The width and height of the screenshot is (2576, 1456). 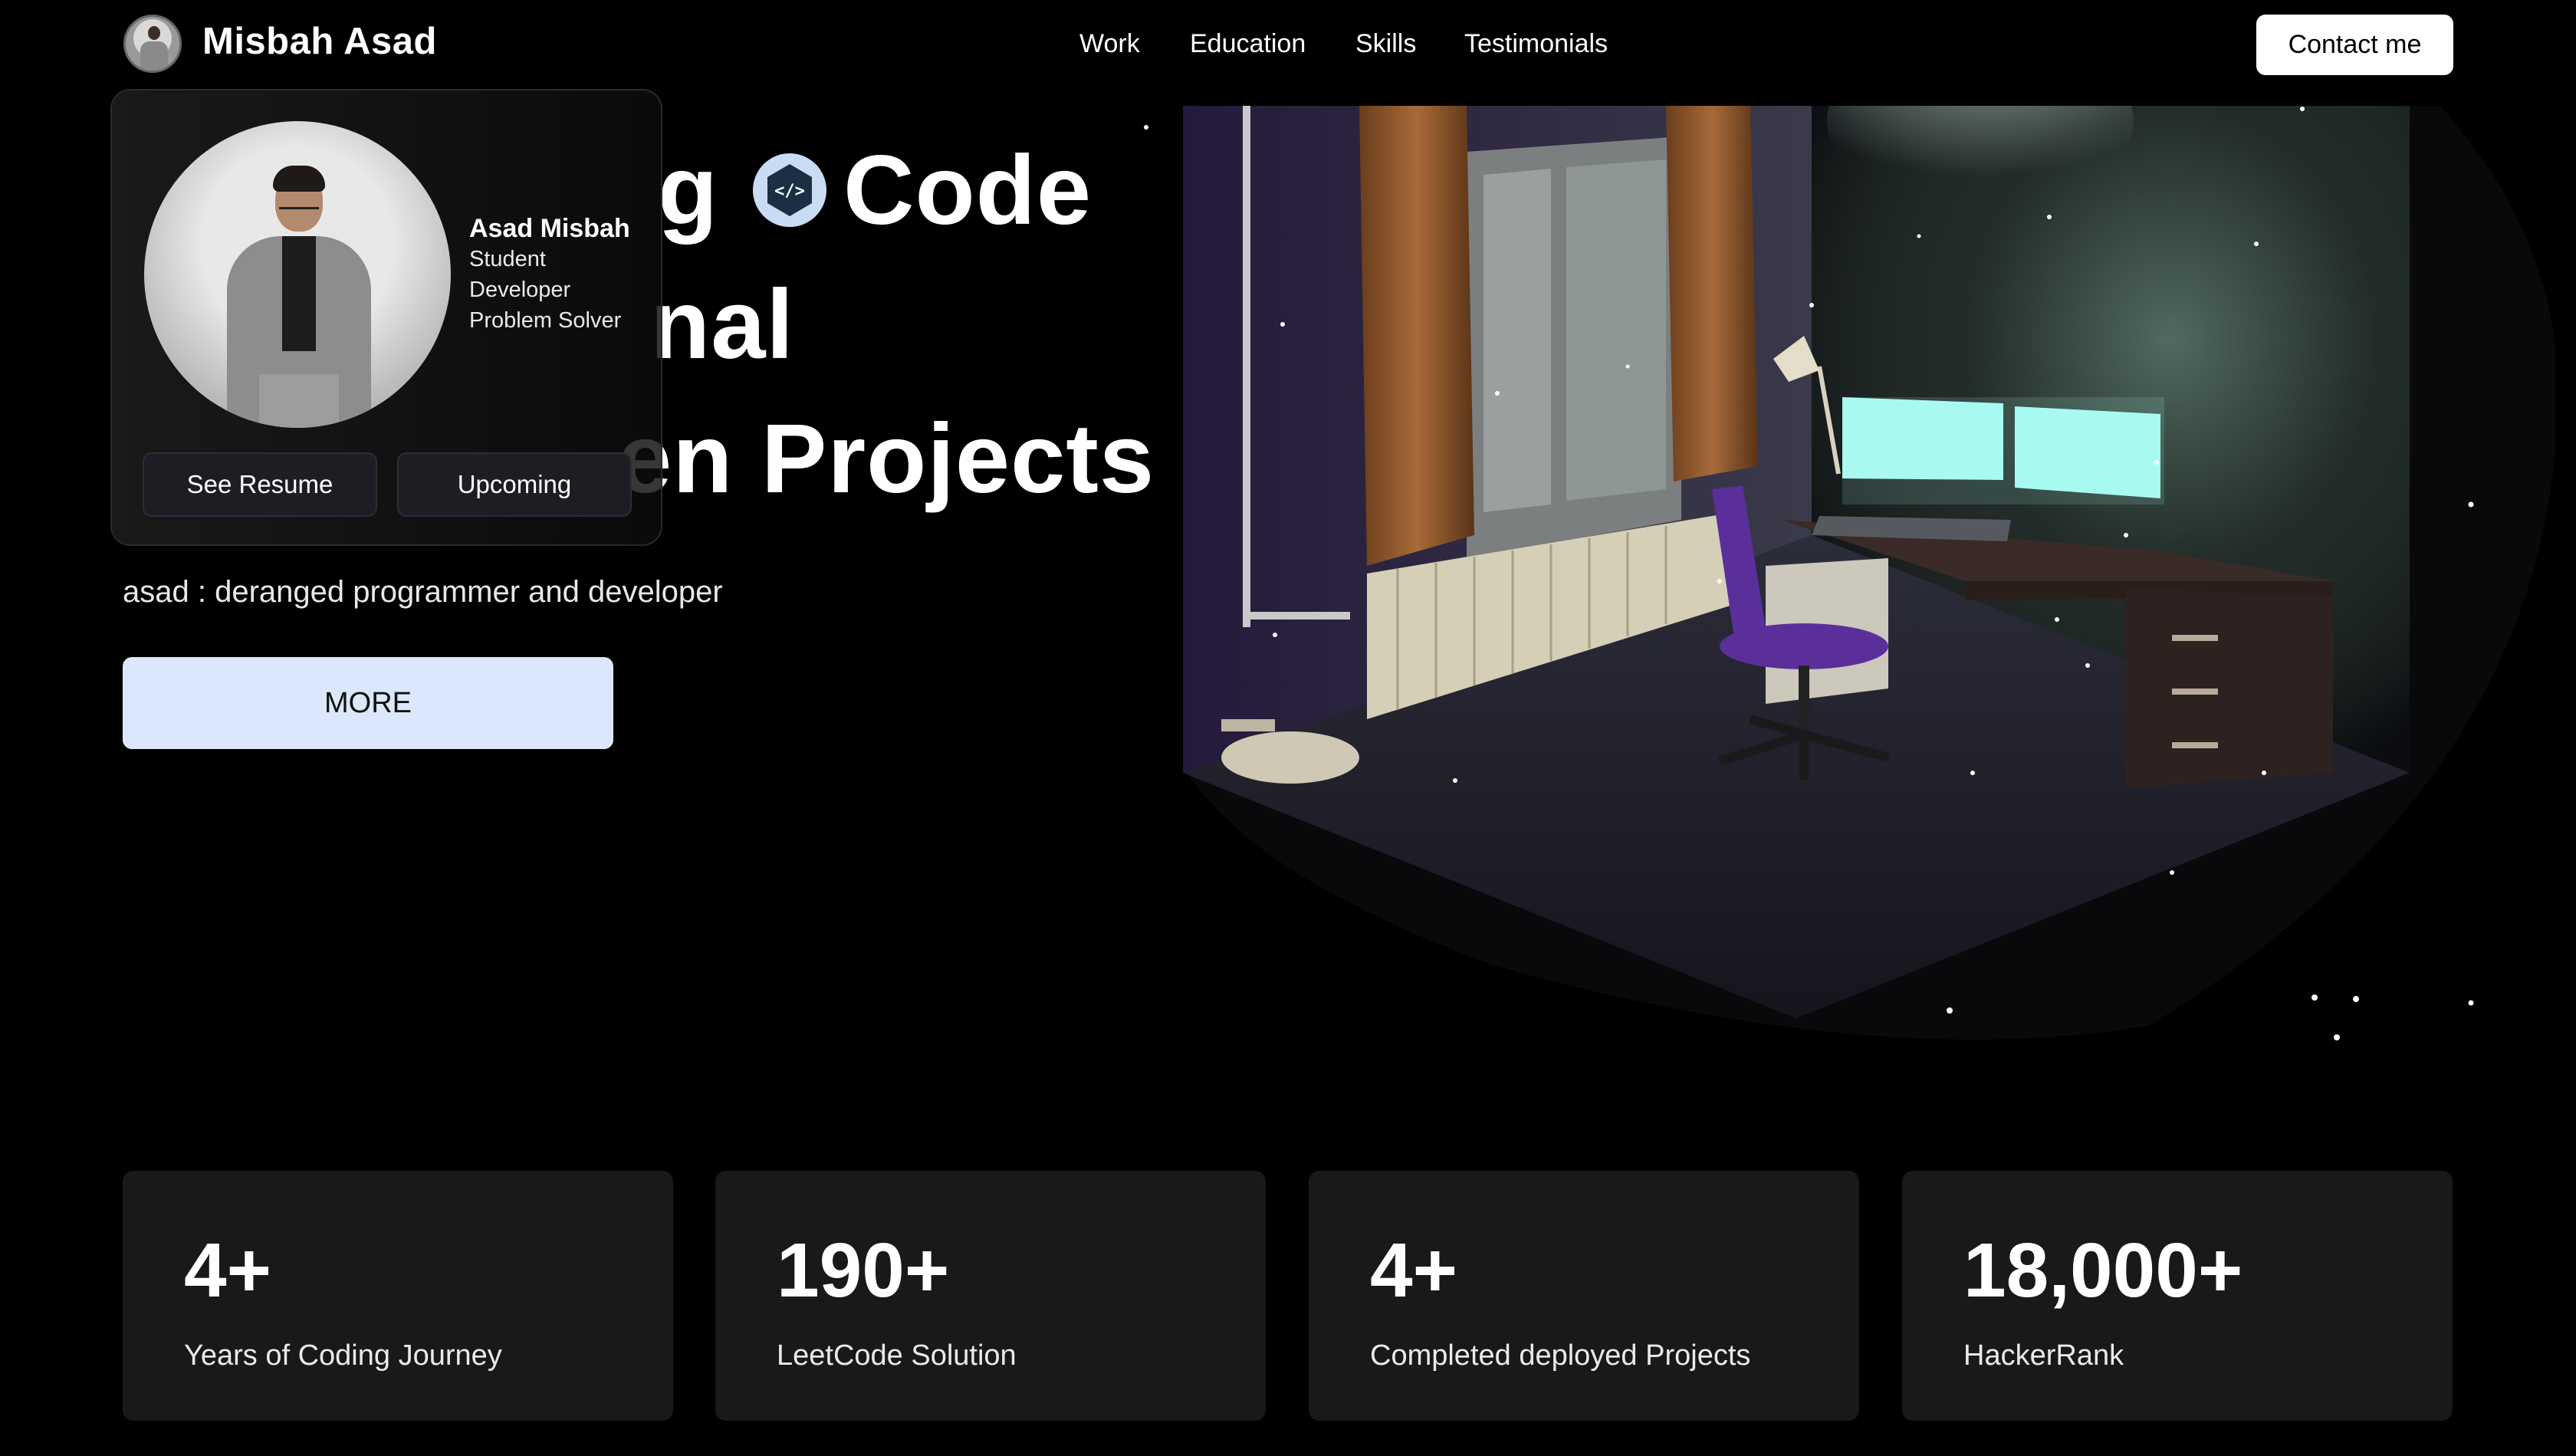 I want to click on nav-link-testimonials: Testimonials, so click(x=1536, y=44).